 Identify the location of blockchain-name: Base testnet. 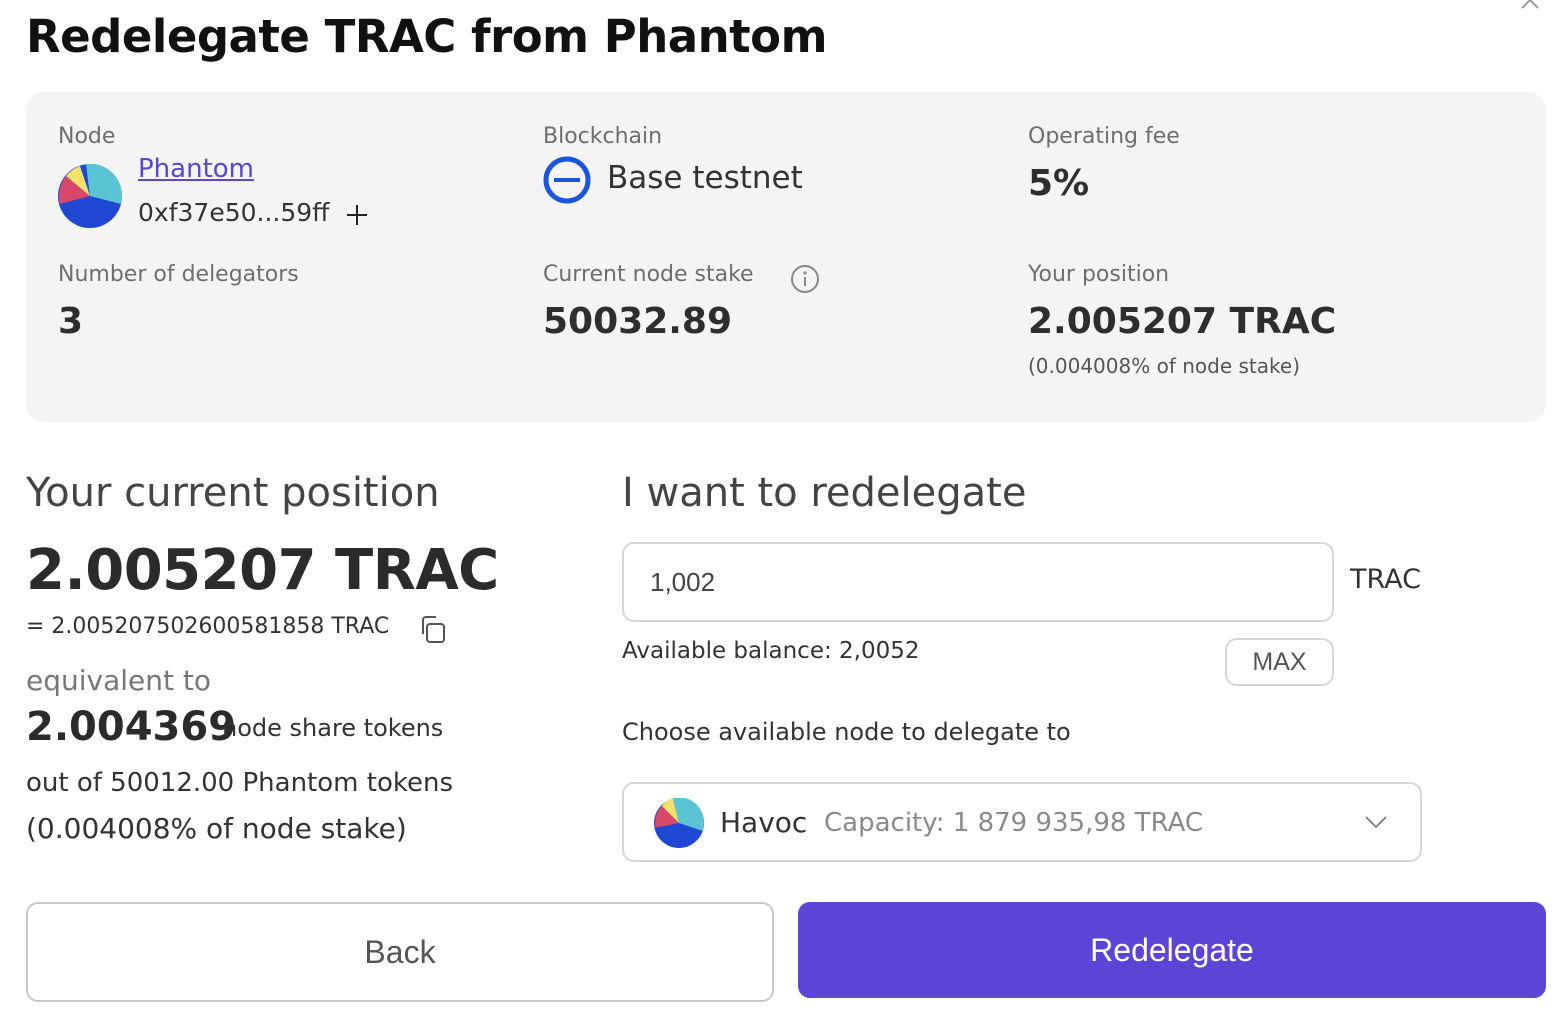
(705, 178).